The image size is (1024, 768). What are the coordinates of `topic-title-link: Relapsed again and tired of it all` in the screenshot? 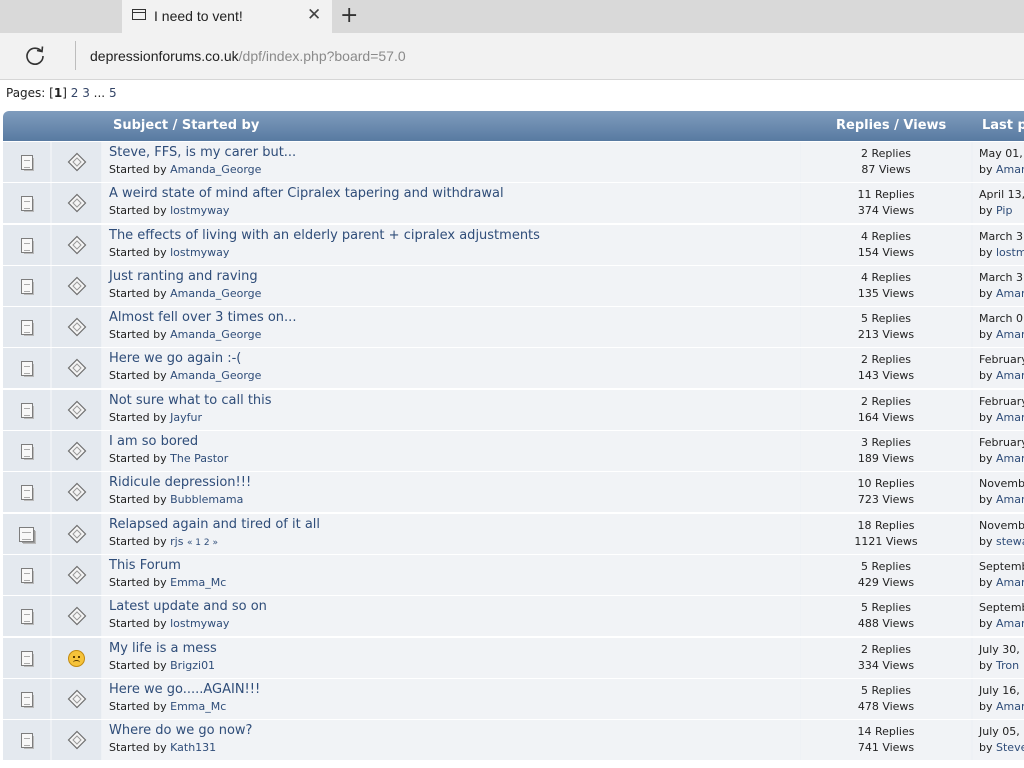 It's located at (214, 524).